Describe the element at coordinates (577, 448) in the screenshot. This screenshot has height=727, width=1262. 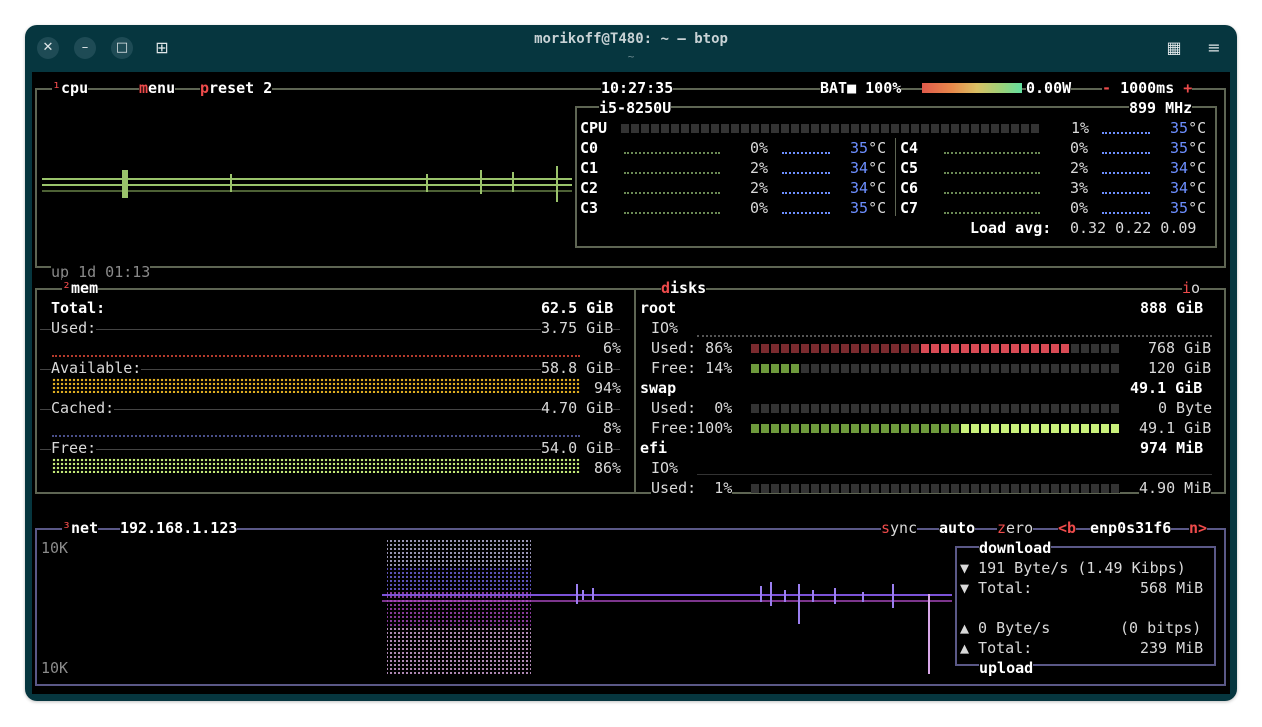
I see `mem-free-value: 54.0 GiB` at that location.